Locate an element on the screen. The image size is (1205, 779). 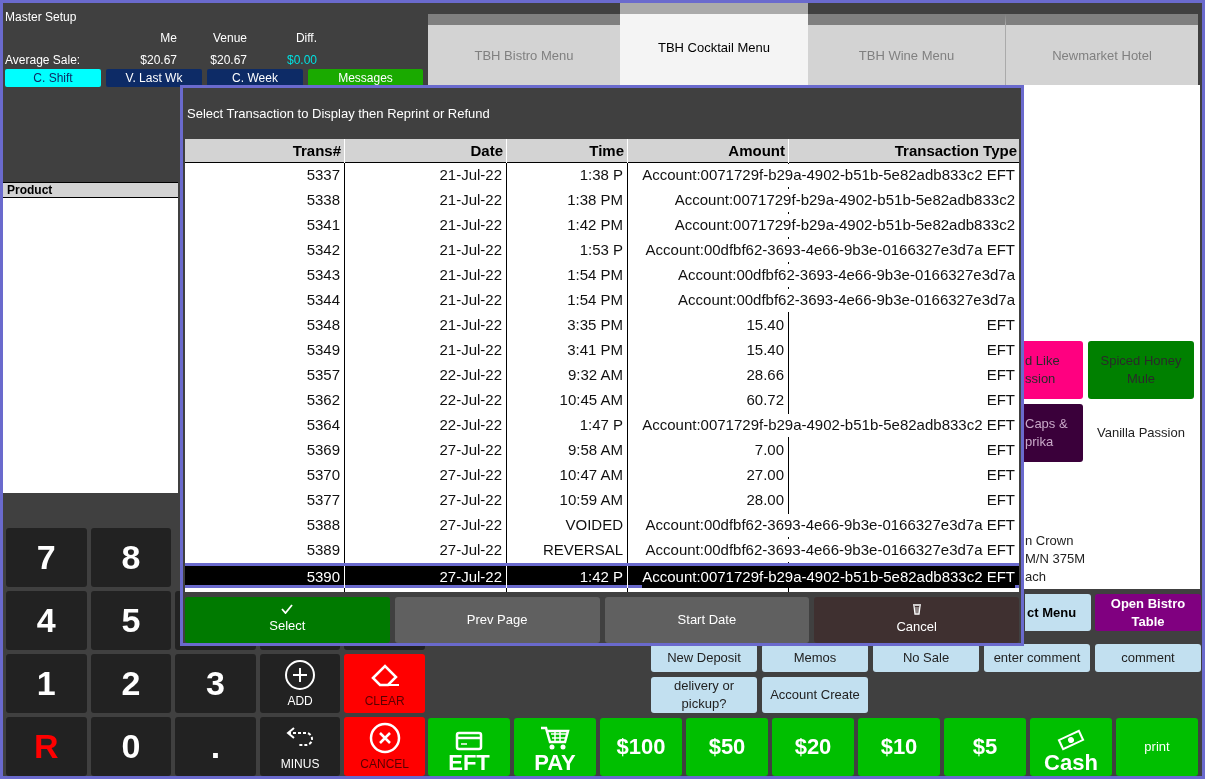
add-button: ADD is located at coordinates (300, 683).